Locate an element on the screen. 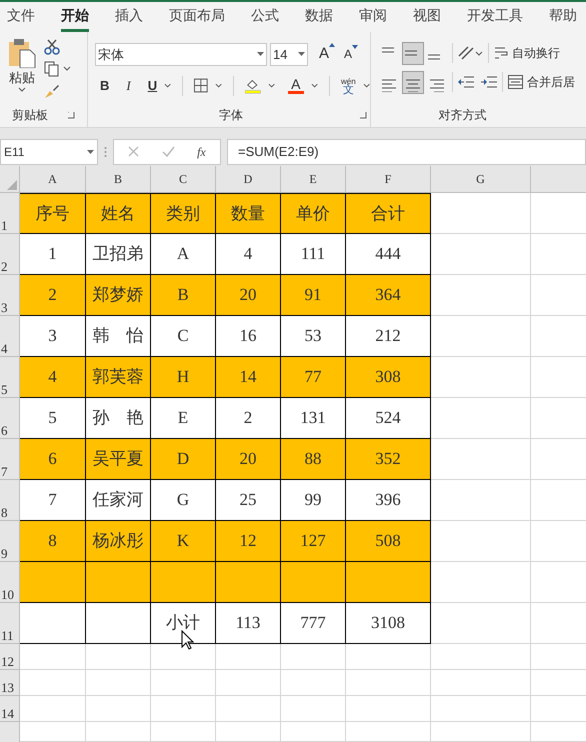 This screenshot has width=586, height=742. table-cell: 2 is located at coordinates (53, 295).